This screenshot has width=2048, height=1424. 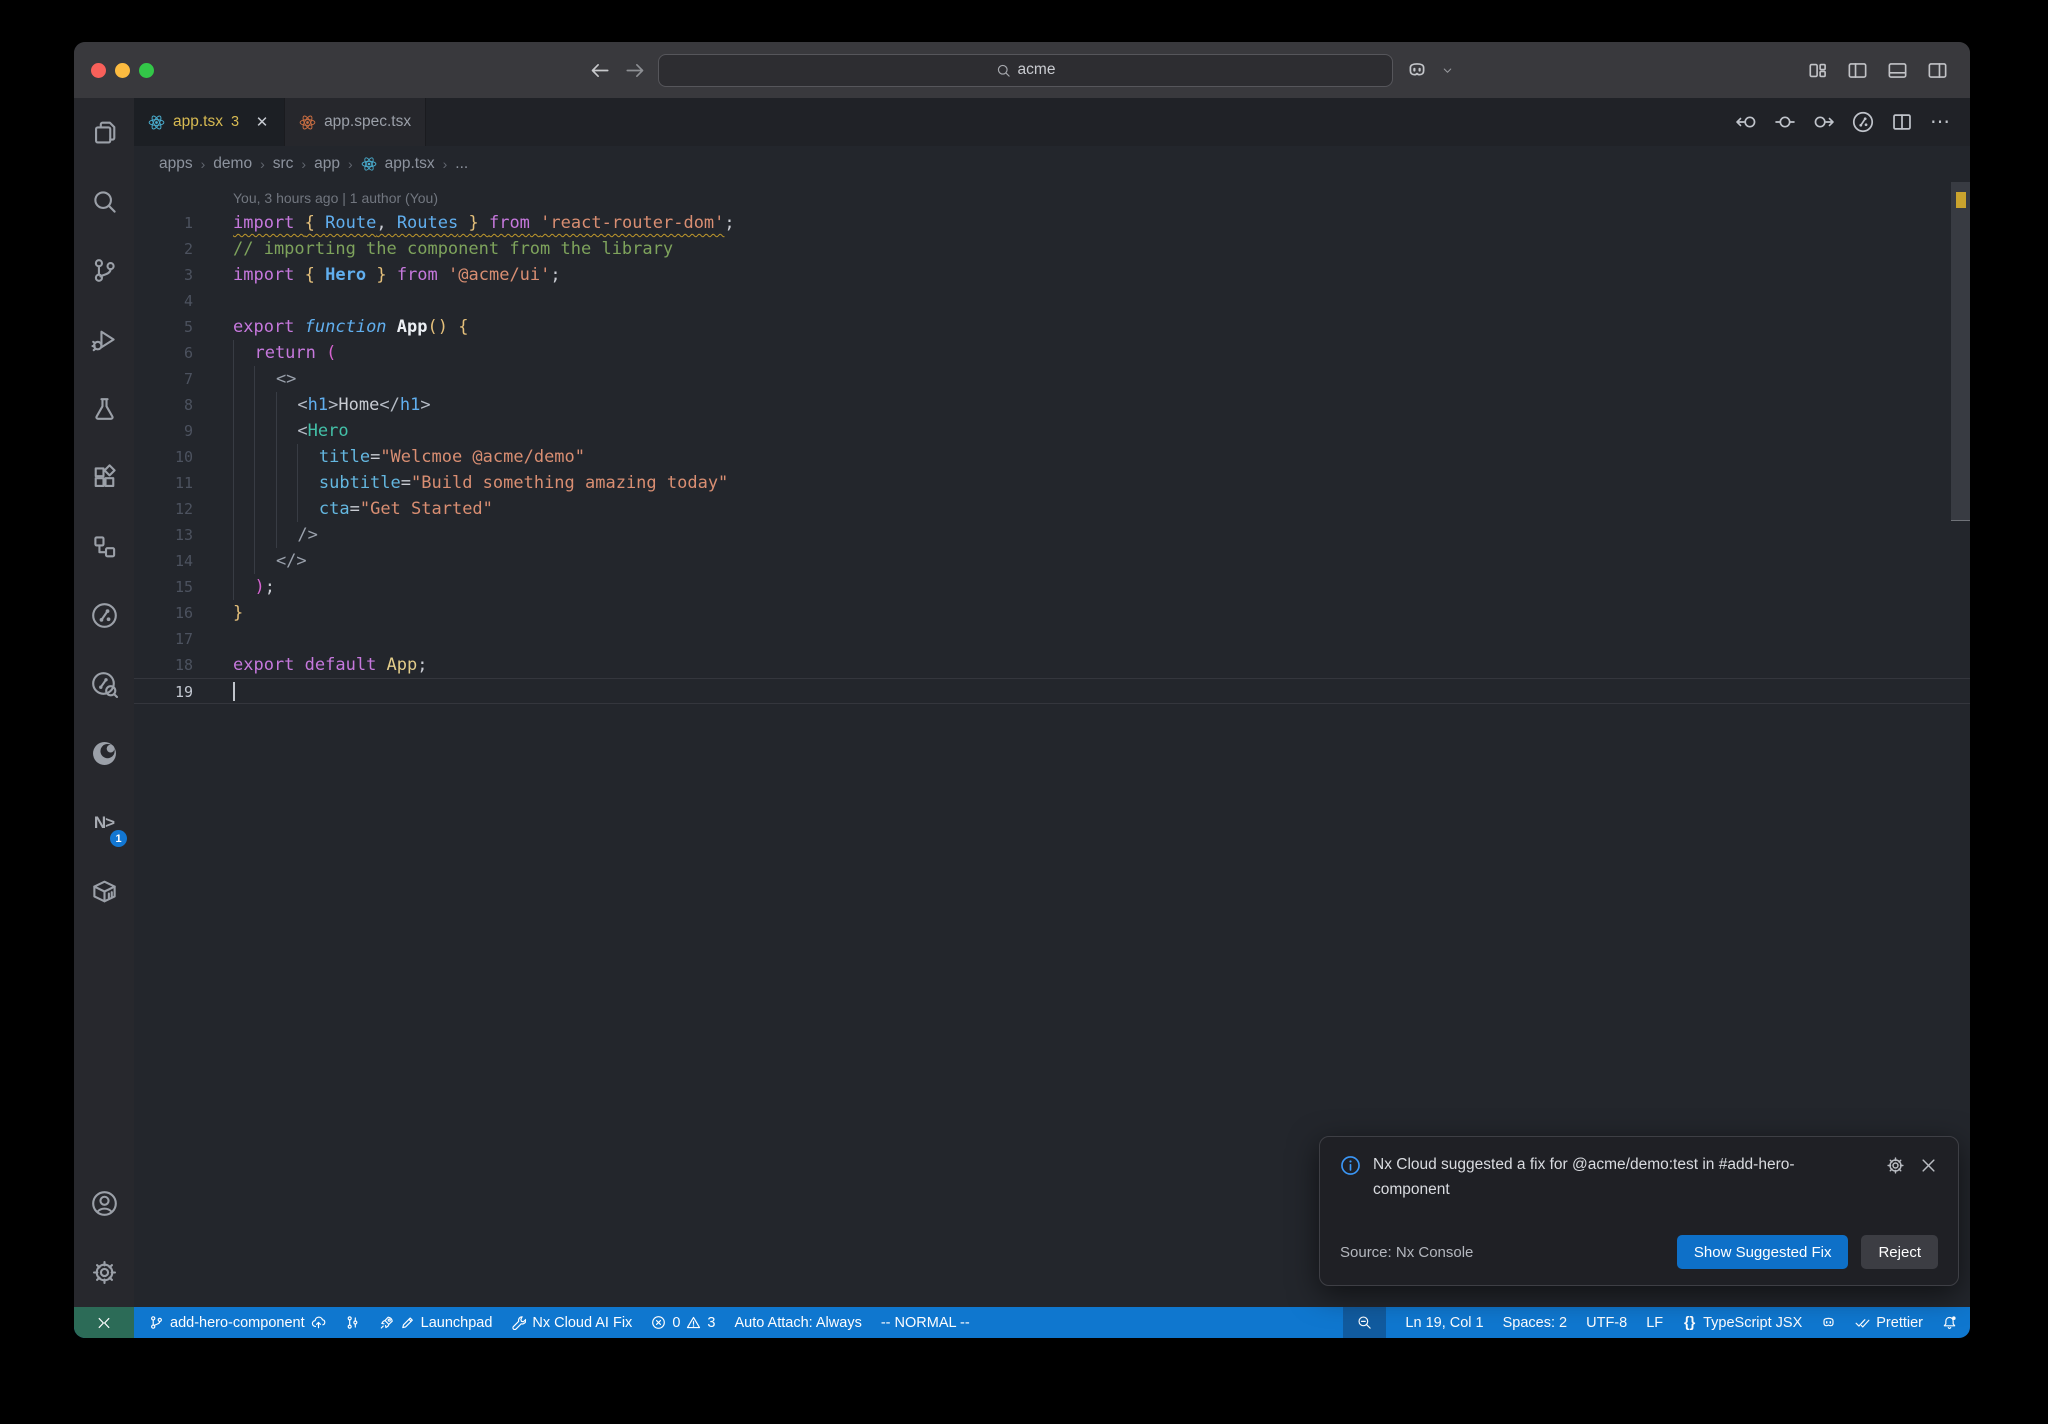 I want to click on double-check-icon, so click(x=1862, y=1322).